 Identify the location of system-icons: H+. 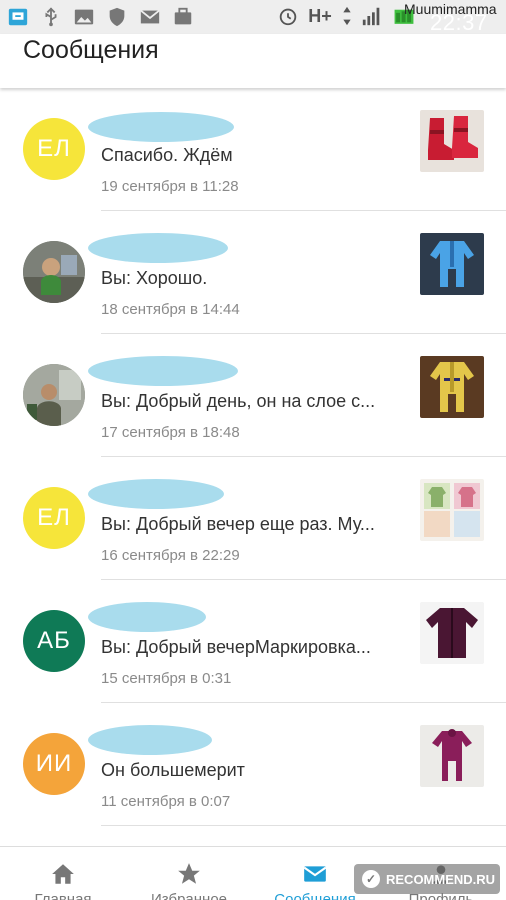
(347, 16).